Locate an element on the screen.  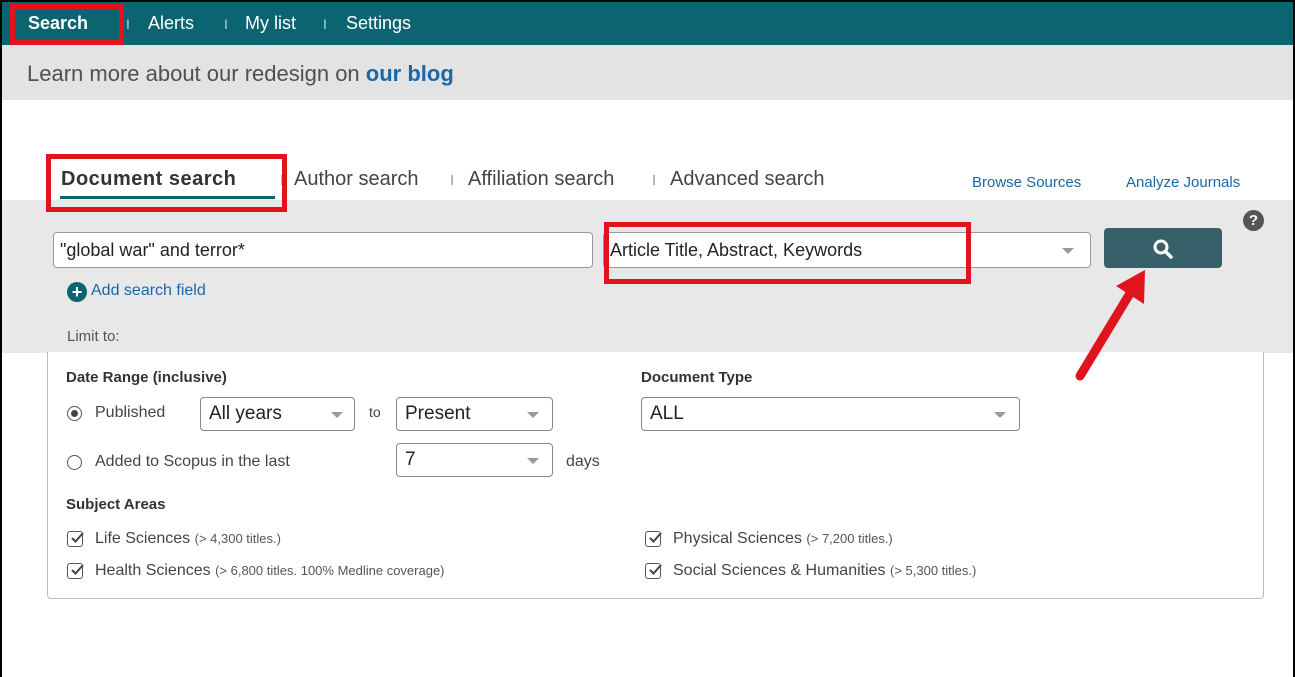
days-value: 7 is located at coordinates (410, 459).